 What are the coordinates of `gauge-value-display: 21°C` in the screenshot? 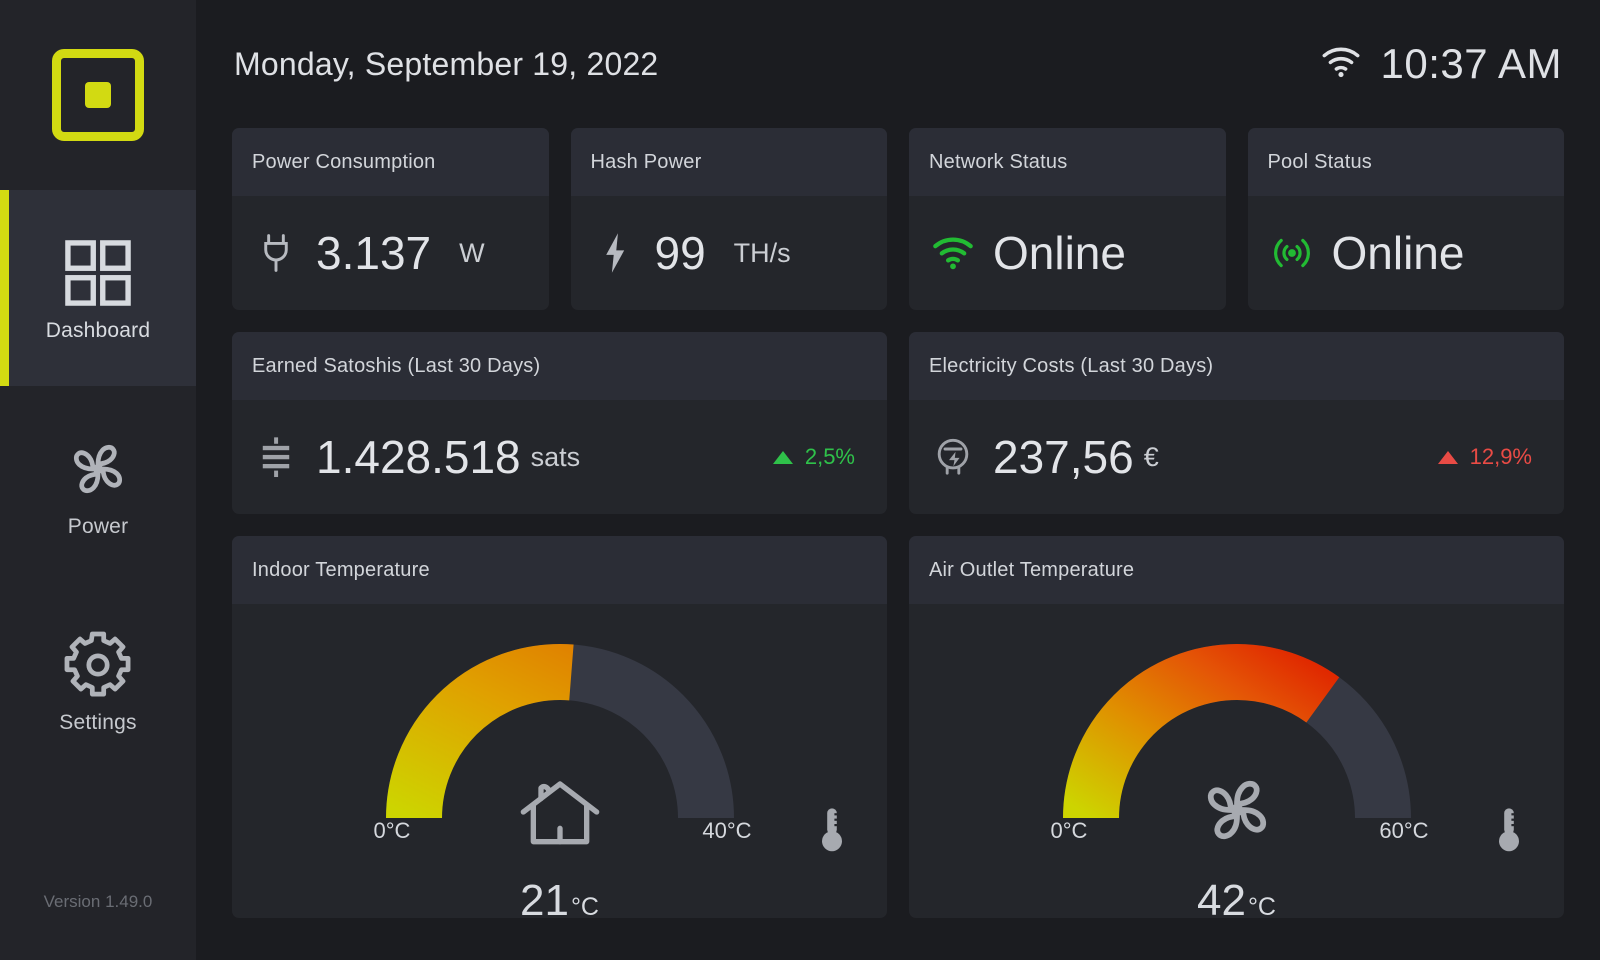 It's located at (560, 897).